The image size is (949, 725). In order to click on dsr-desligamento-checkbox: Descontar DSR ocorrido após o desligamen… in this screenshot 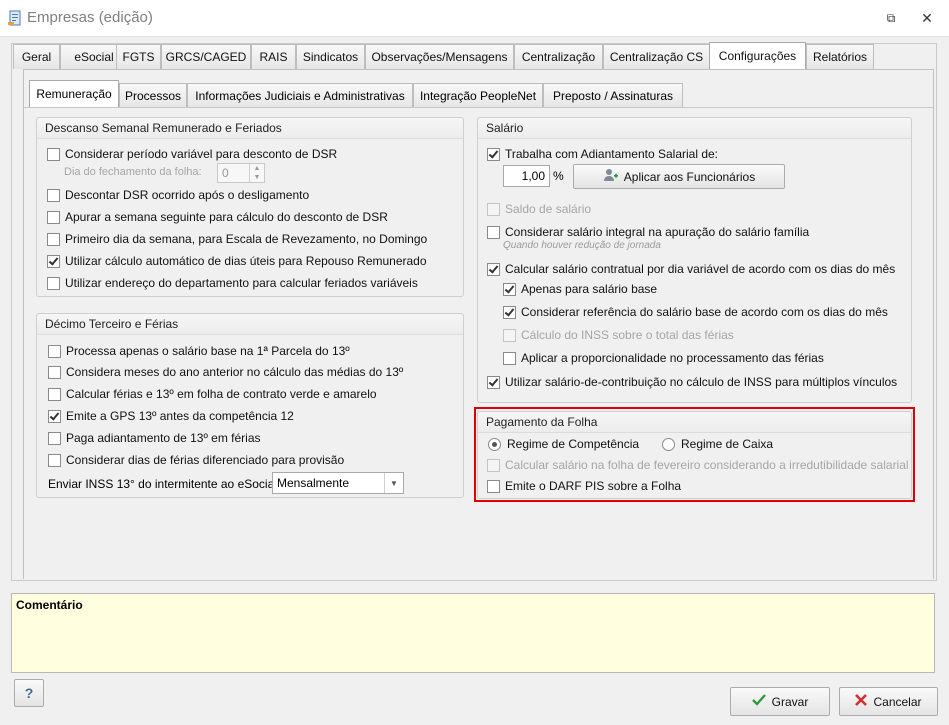, I will do `click(178, 195)`.